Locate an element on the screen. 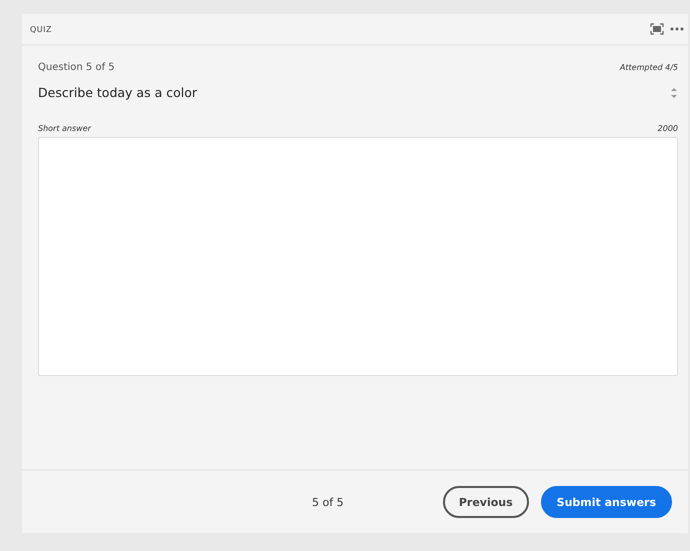  answer-label: Short answer is located at coordinates (64, 128).